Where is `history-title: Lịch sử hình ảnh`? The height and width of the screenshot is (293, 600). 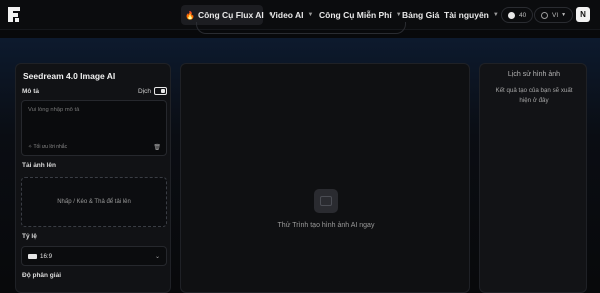
history-title: Lịch sử hình ảnh is located at coordinates (534, 74).